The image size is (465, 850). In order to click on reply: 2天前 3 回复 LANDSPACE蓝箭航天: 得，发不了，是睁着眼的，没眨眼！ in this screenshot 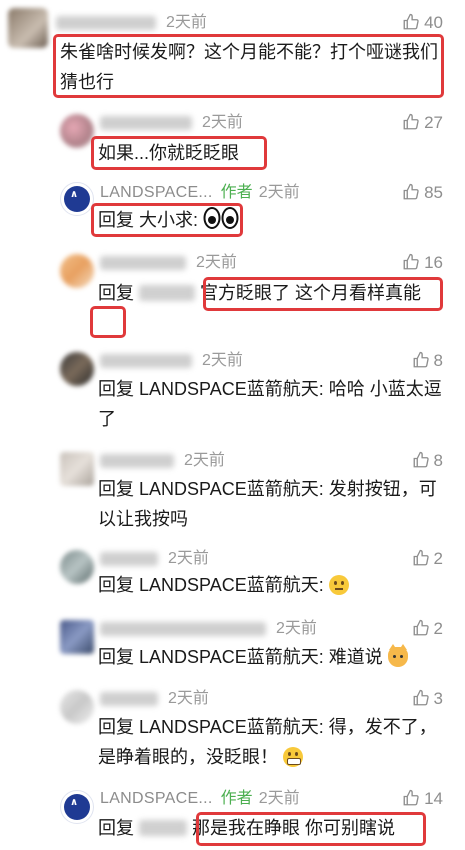, I will do `click(232, 734)`.